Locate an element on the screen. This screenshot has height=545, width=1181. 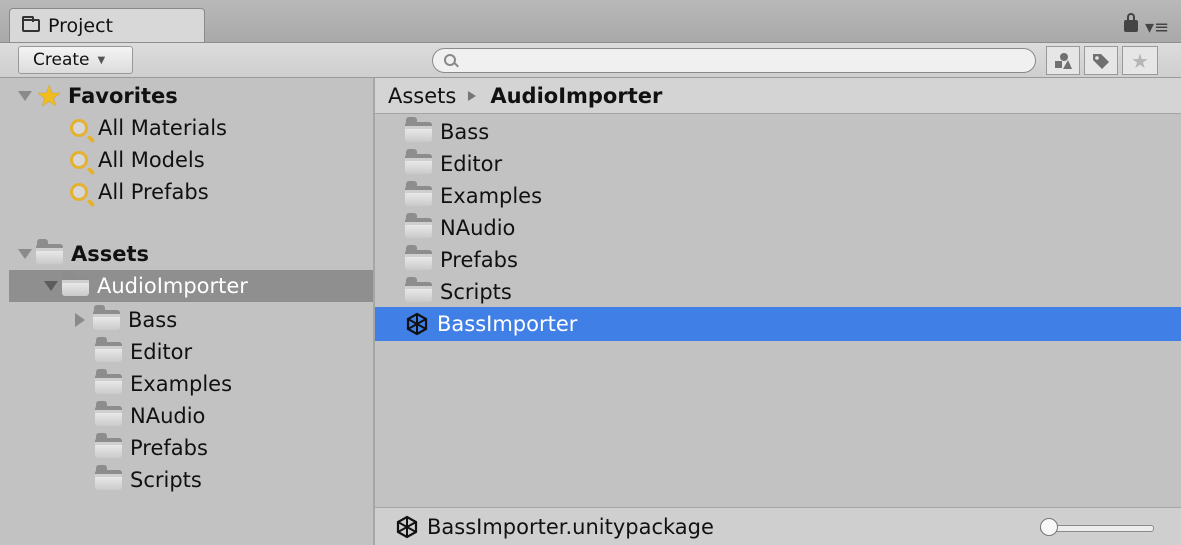
filter-type-icon is located at coordinates (1063, 60).